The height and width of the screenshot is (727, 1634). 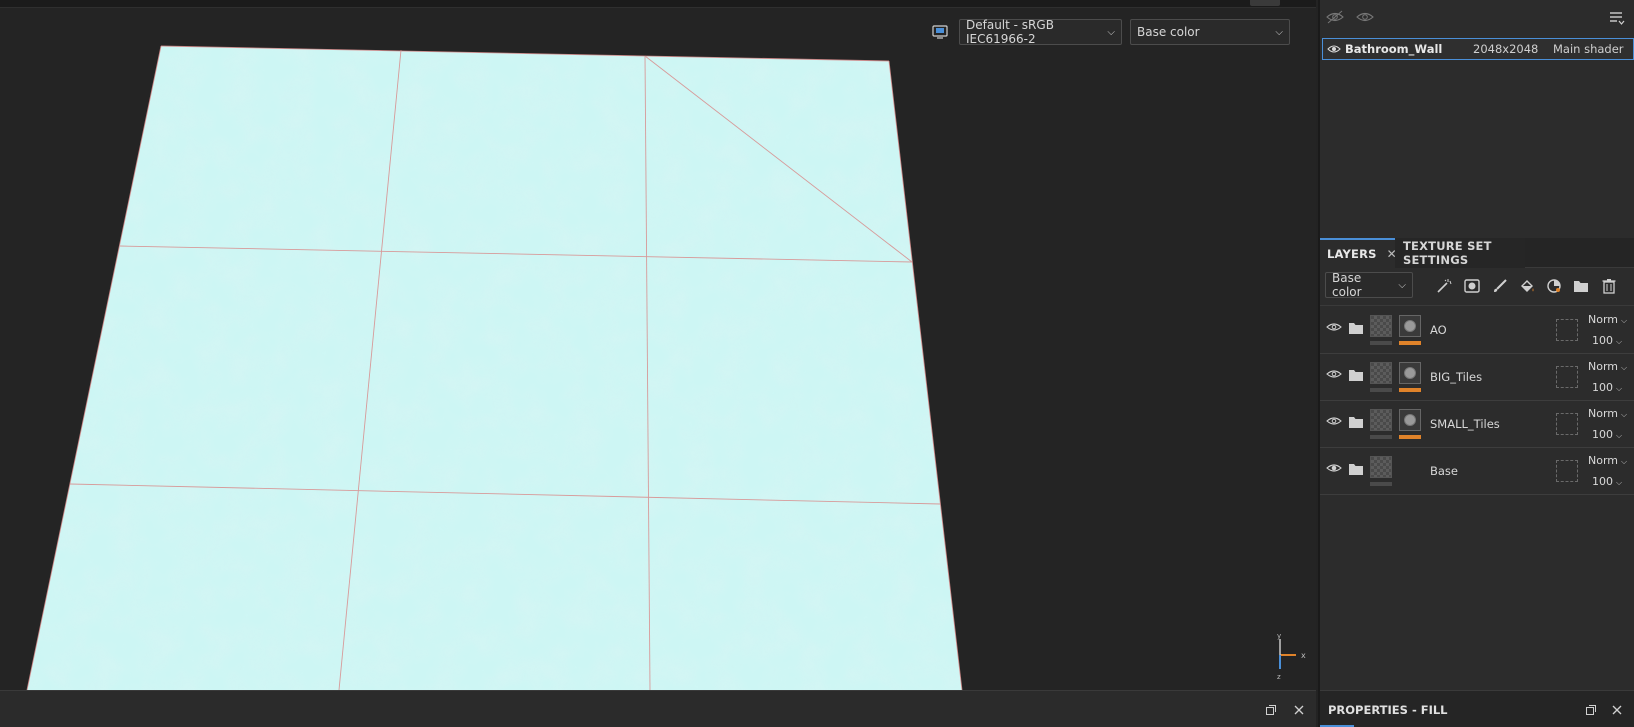 I want to click on properties-title: PROPERTIES - FILL, so click(x=1388, y=710).